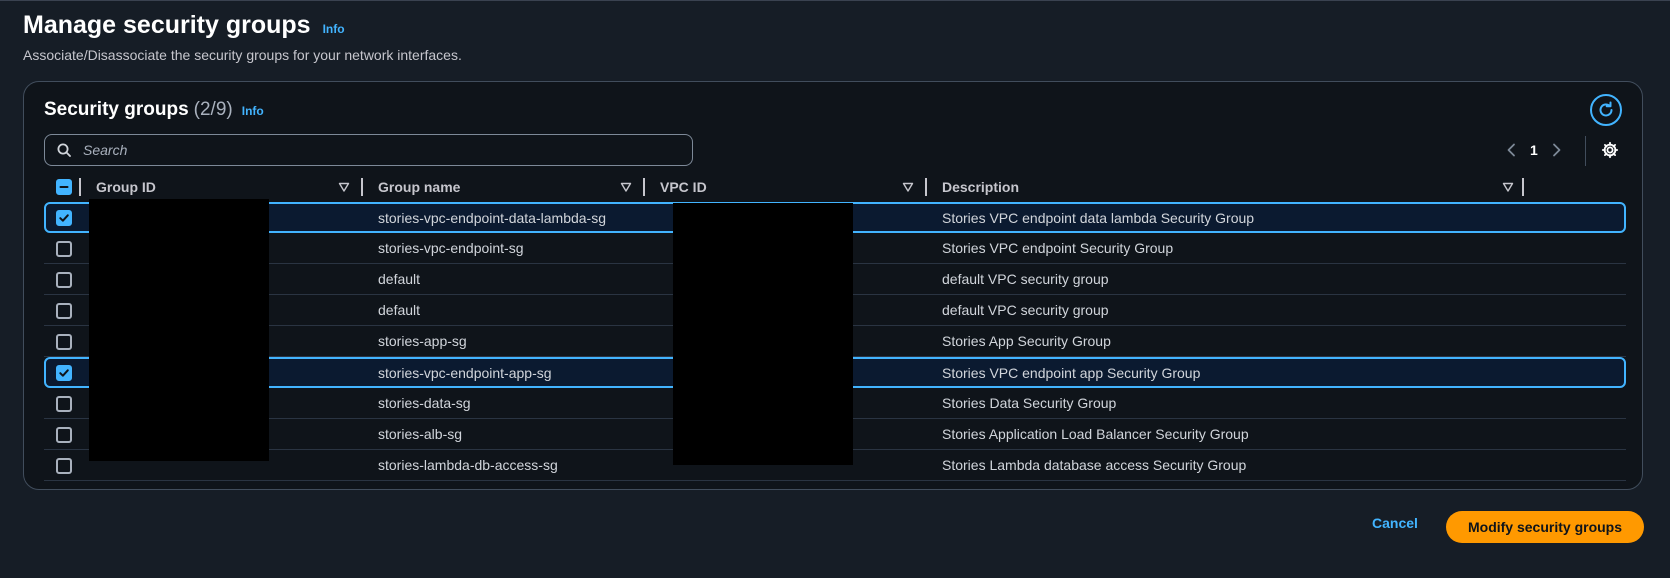 The width and height of the screenshot is (1670, 578). I want to click on search-input, so click(371, 150).